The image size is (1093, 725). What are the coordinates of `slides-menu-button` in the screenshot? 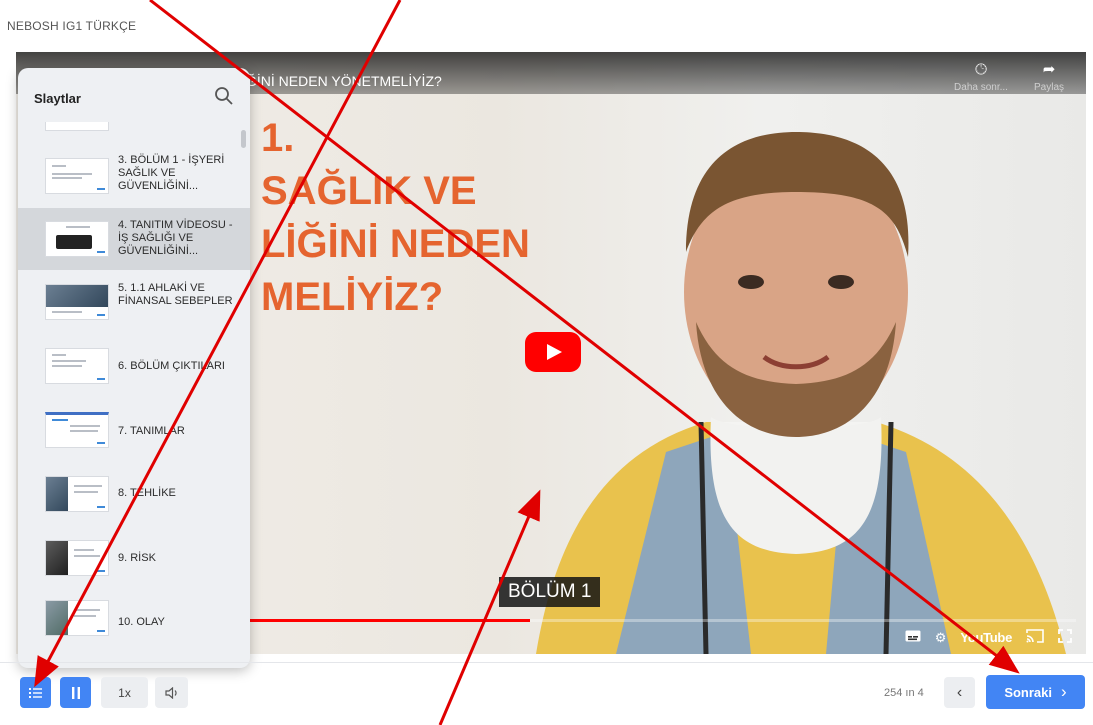 It's located at (35, 692).